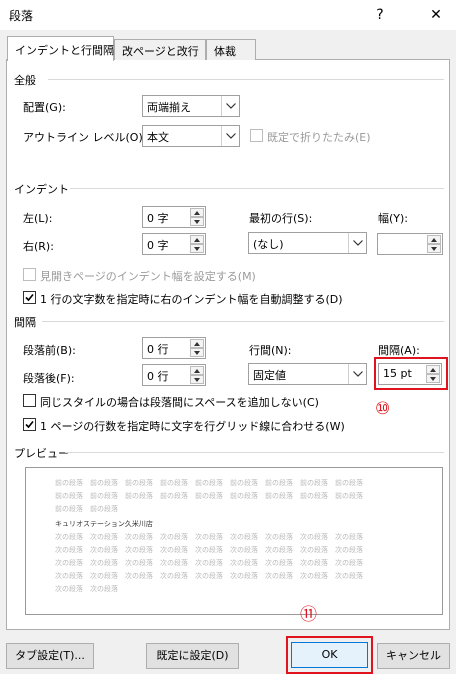 This screenshot has height=674, width=456. Describe the element at coordinates (43, 189) in the screenshot. I see `section-indent: インデント` at that location.